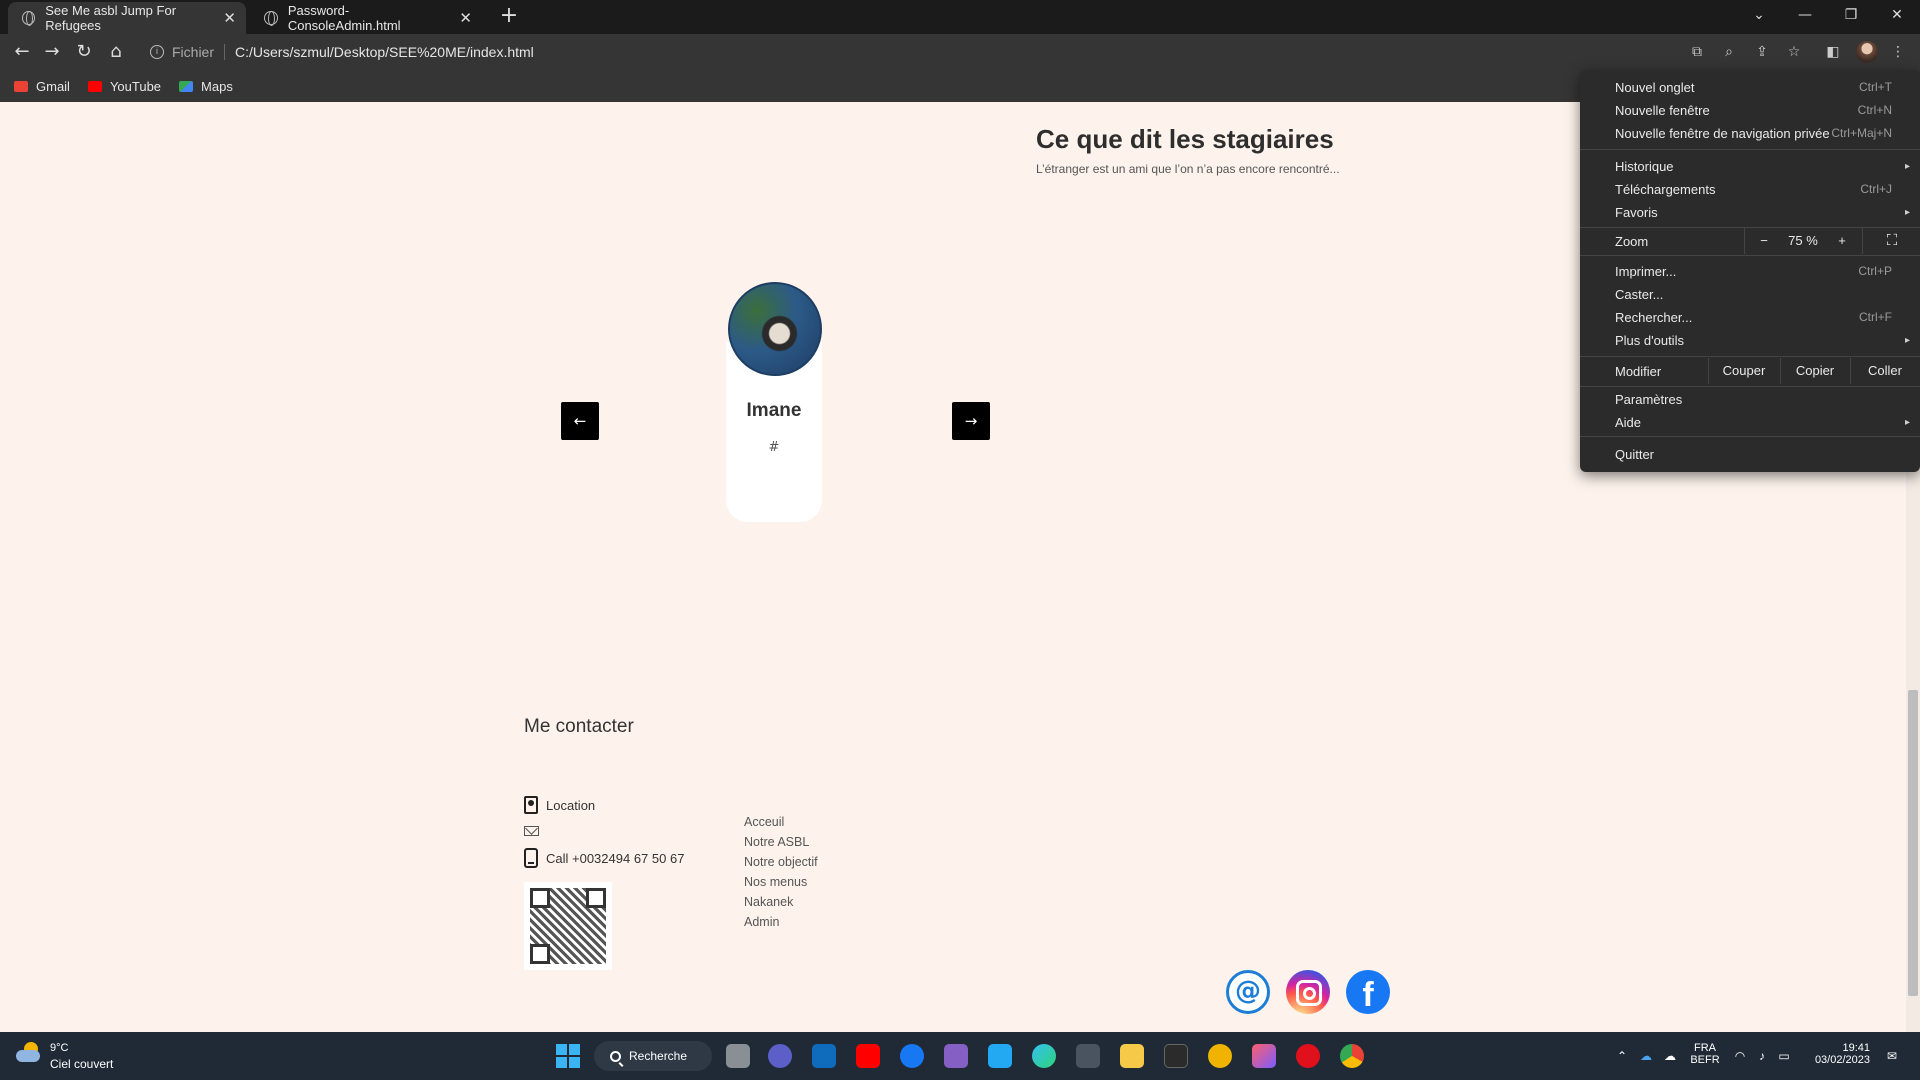 The width and height of the screenshot is (1920, 1080). What do you see at coordinates (1697, 52) in the screenshot?
I see `translate-icon: ⧉` at bounding box center [1697, 52].